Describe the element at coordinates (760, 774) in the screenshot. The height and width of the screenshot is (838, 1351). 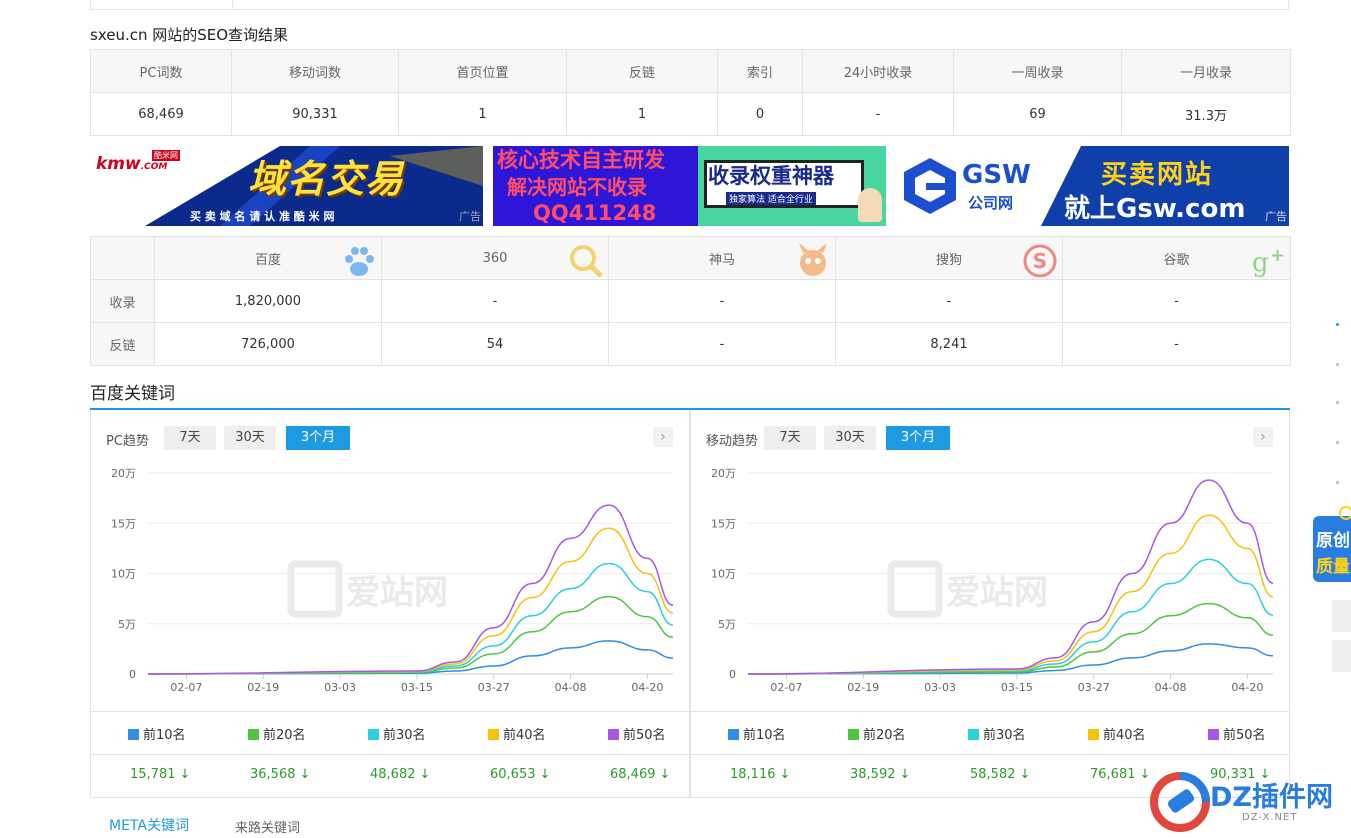
I see `rank-total: 18,116 ↓` at that location.